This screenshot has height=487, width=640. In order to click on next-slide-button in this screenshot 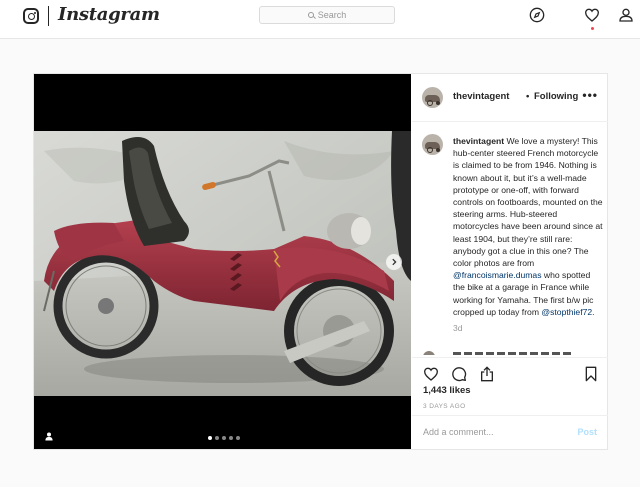, I will do `click(394, 262)`.